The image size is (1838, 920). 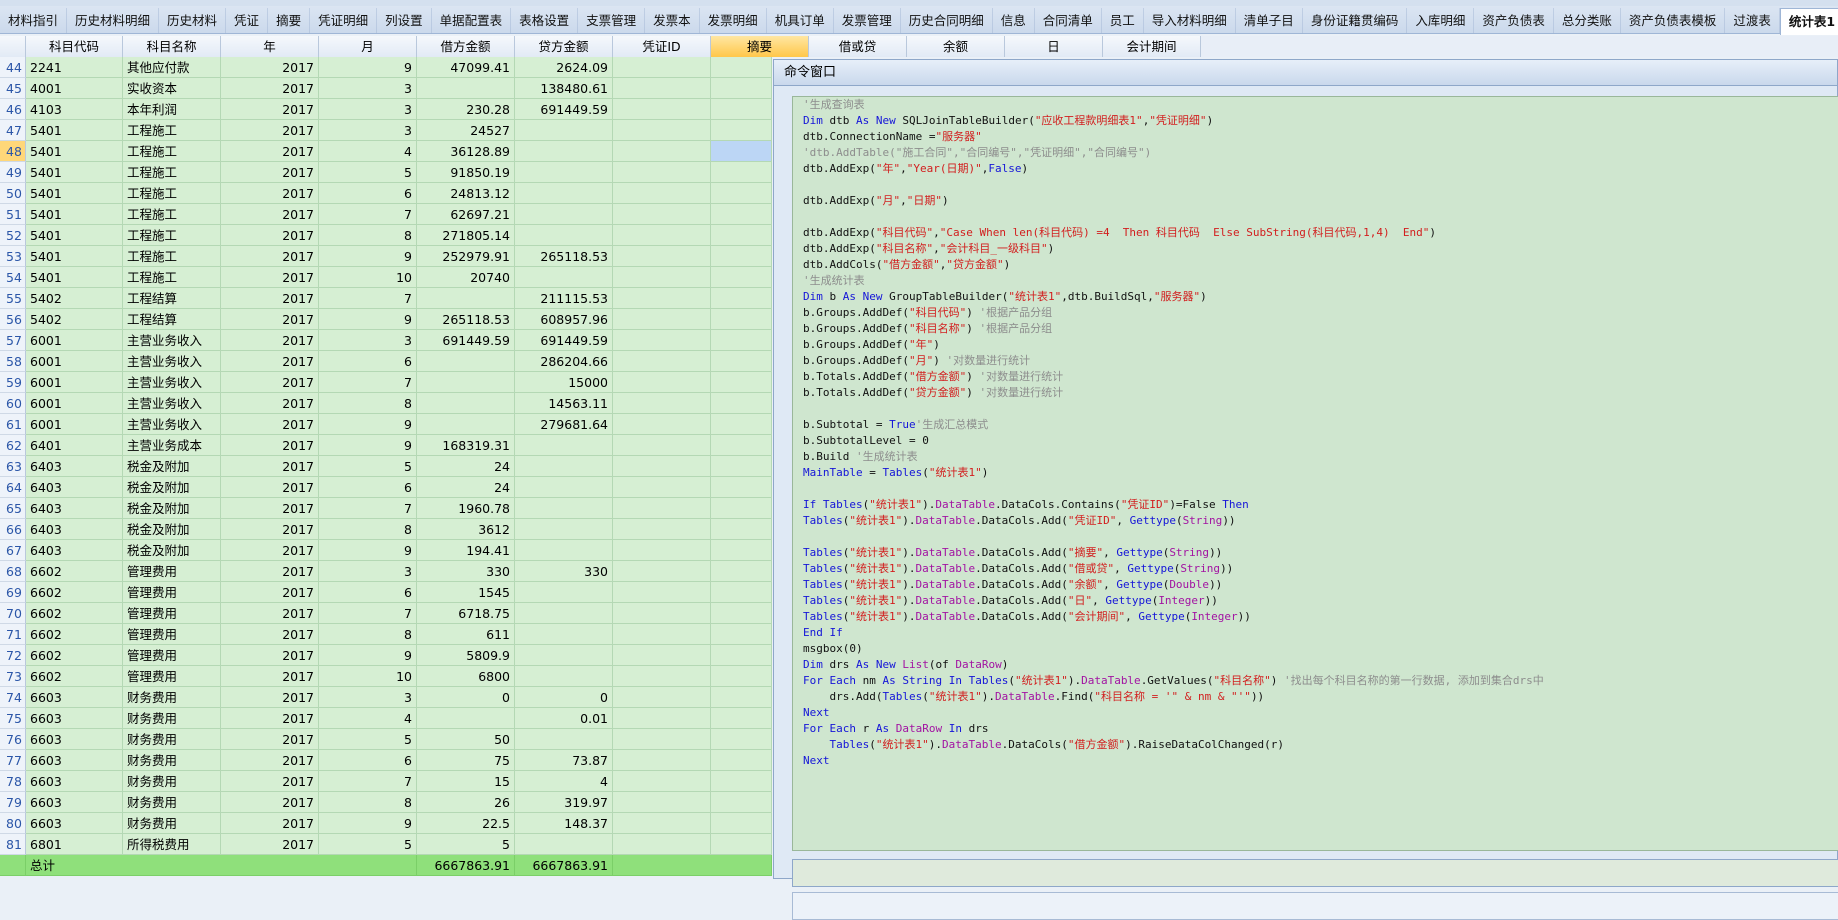 I want to click on tab-10: 发票本, so click(x=672, y=21).